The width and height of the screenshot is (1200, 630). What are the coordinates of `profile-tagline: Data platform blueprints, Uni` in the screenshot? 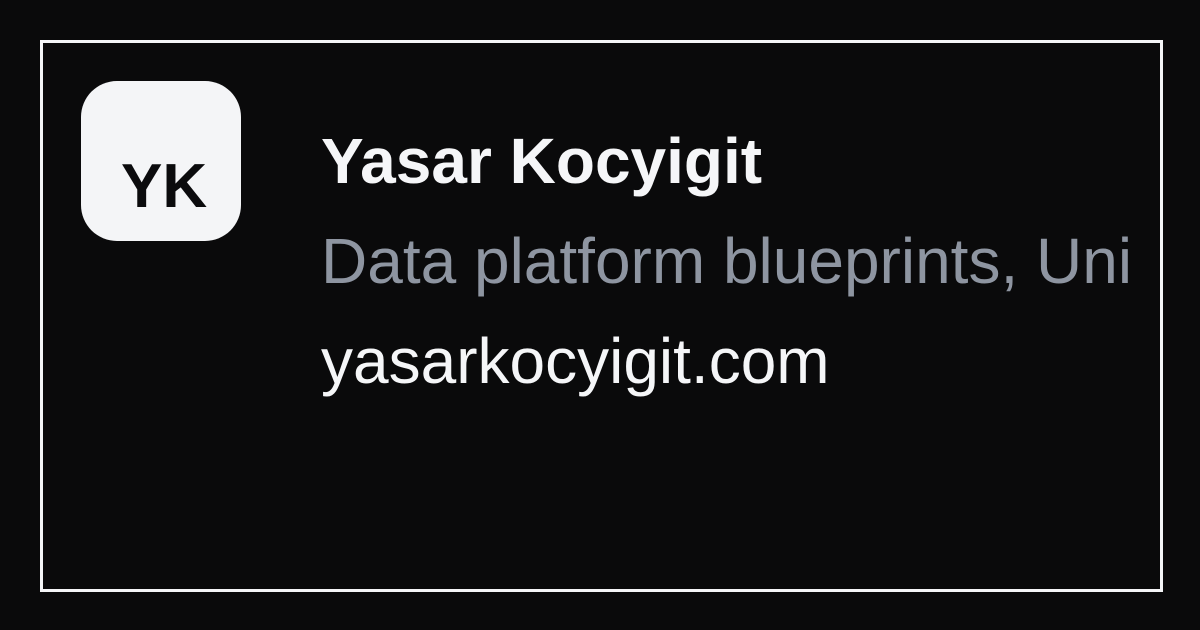 It's located at (727, 261).